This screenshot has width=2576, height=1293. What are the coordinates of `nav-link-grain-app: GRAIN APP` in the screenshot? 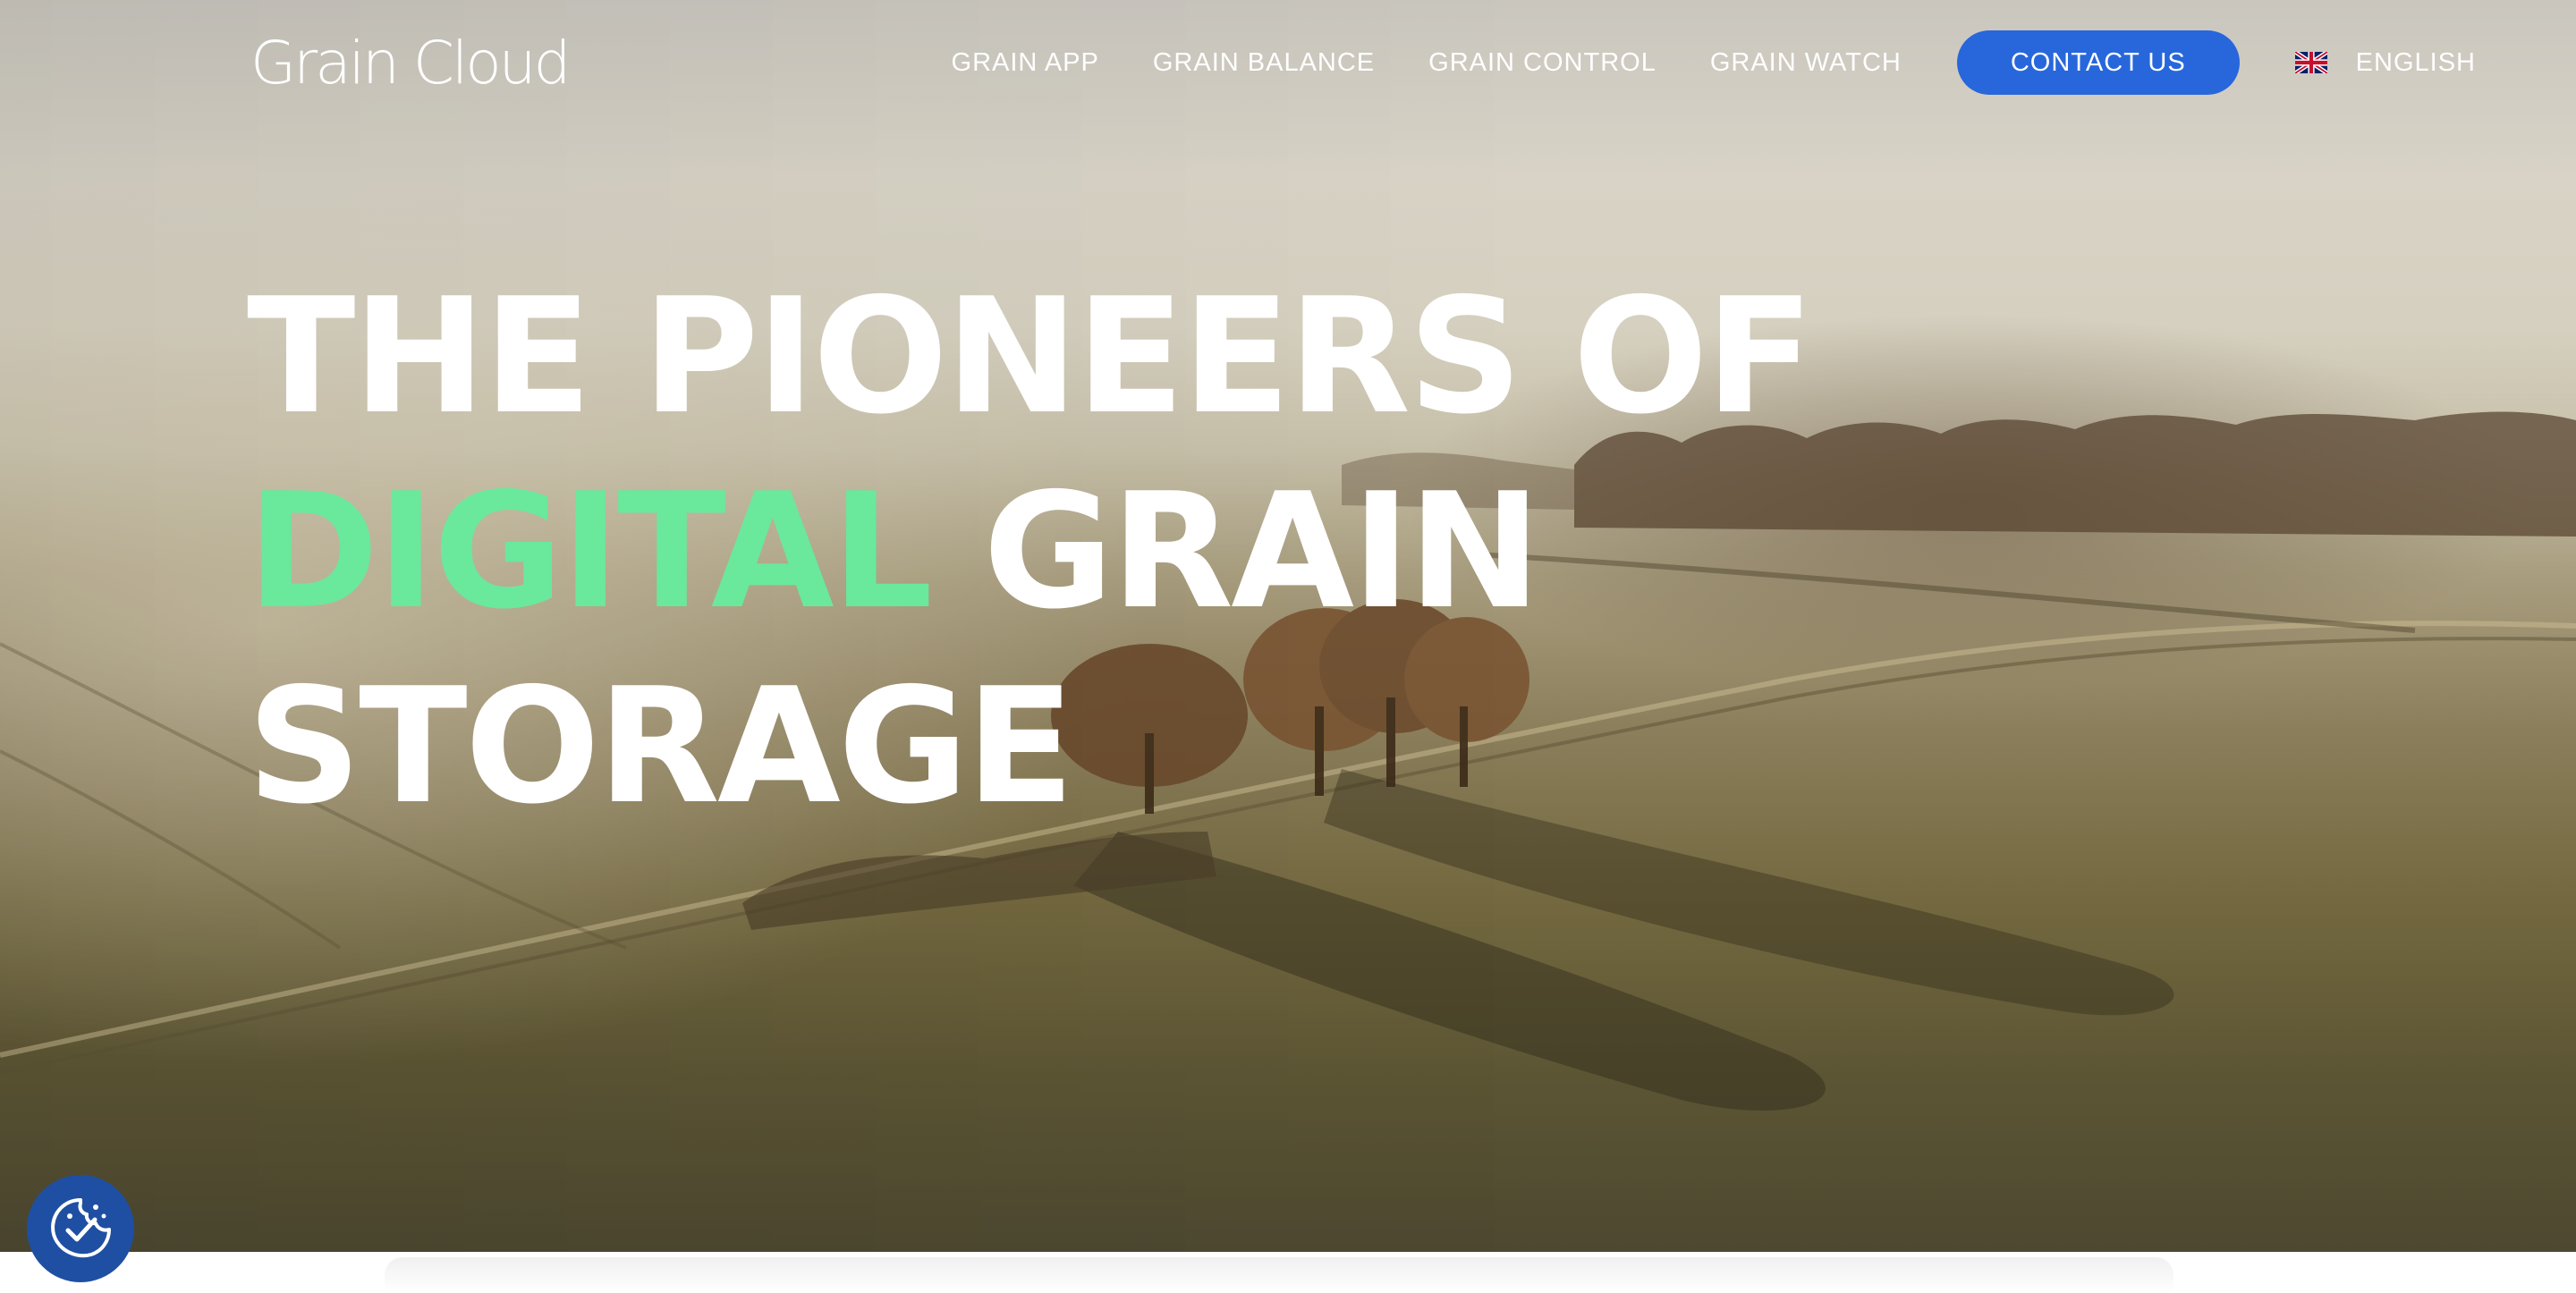 It's located at (1025, 63).